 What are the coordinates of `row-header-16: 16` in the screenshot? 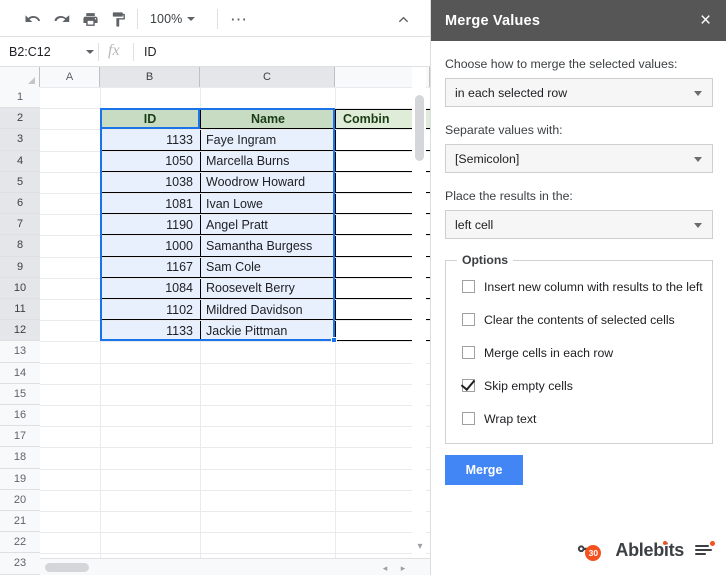 It's located at (20, 416).